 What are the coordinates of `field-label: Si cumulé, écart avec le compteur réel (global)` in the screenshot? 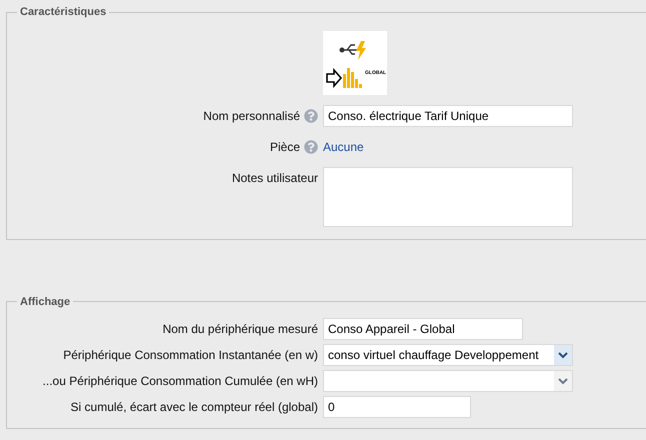 It's located at (194, 407).